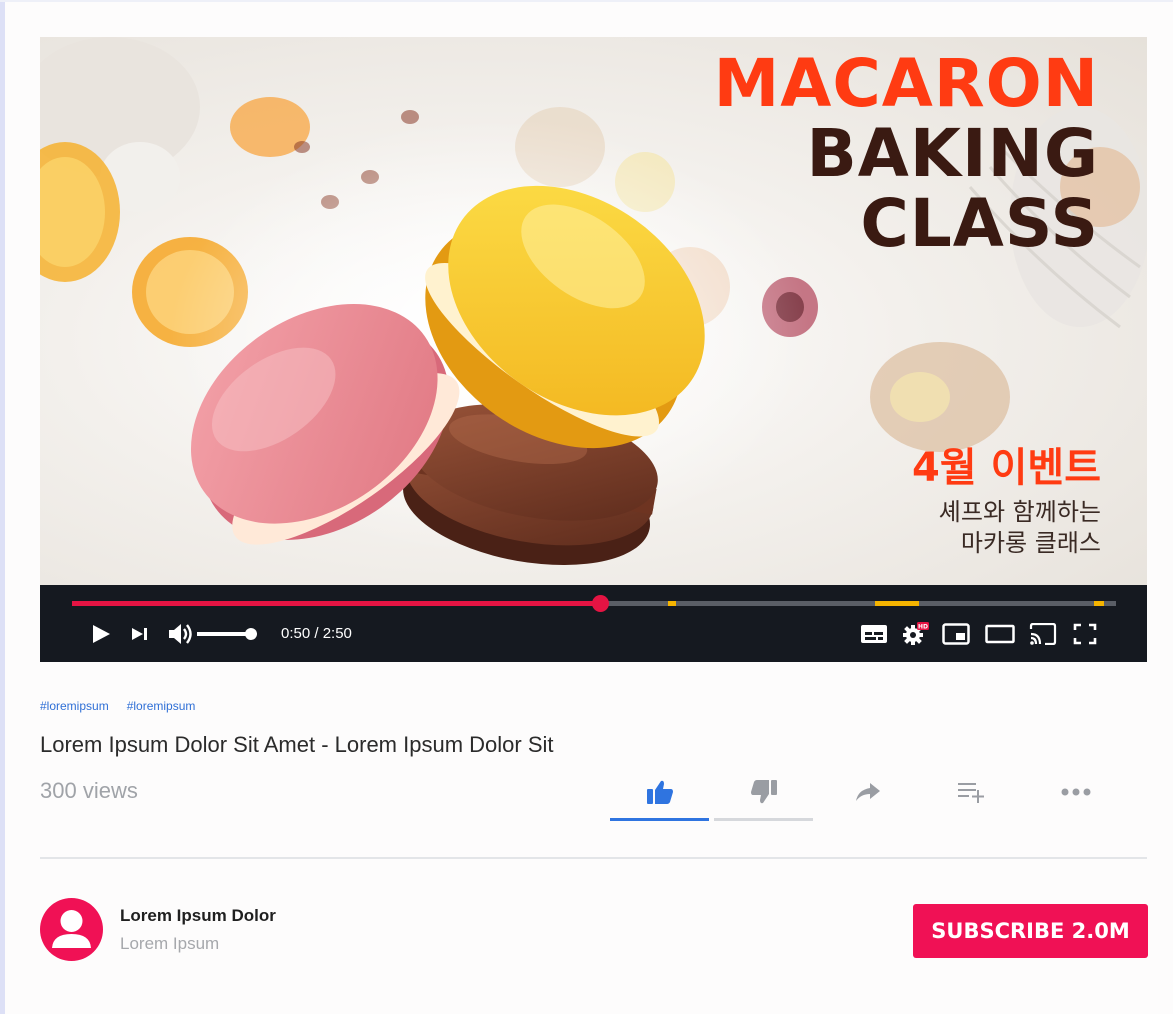 This screenshot has height=1014, width=1173. What do you see at coordinates (1030, 931) in the screenshot?
I see `subscribe-button: SUBSCRIBE 2.0M` at bounding box center [1030, 931].